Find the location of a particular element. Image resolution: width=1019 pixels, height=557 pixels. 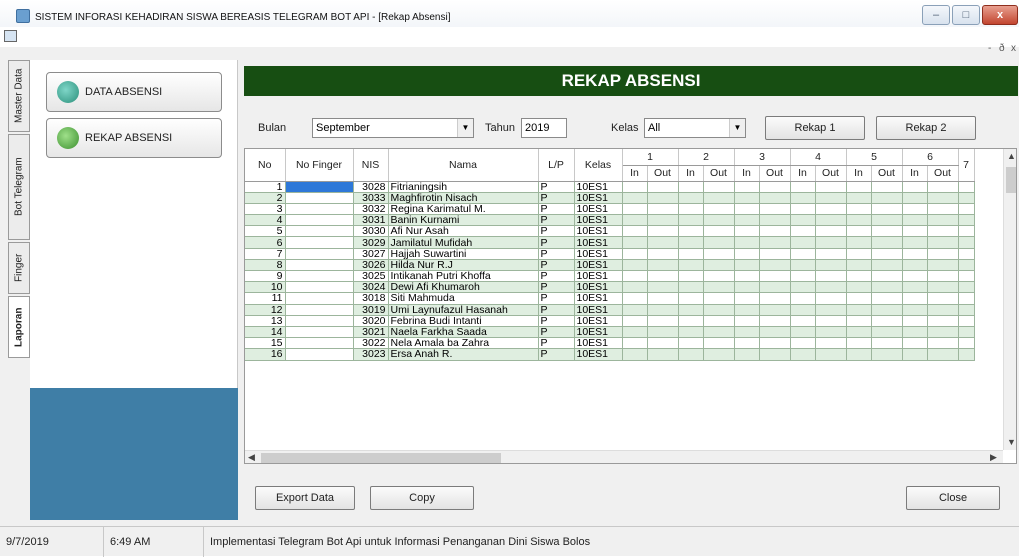

cell-nama: Regina Karimatul M. is located at coordinates (463, 209).